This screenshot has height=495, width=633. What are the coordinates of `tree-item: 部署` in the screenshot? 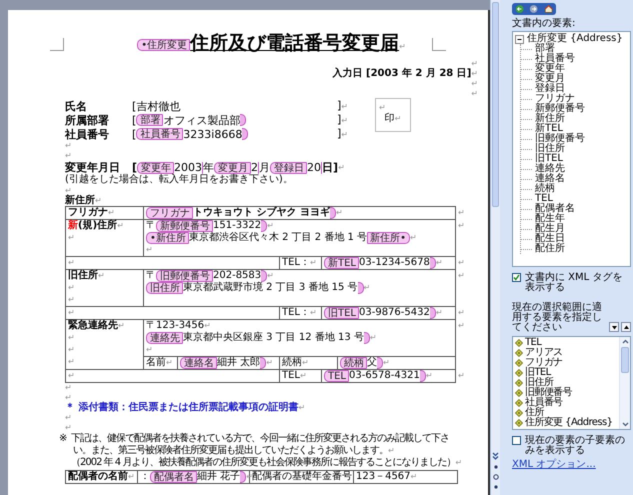 It's located at (545, 48).